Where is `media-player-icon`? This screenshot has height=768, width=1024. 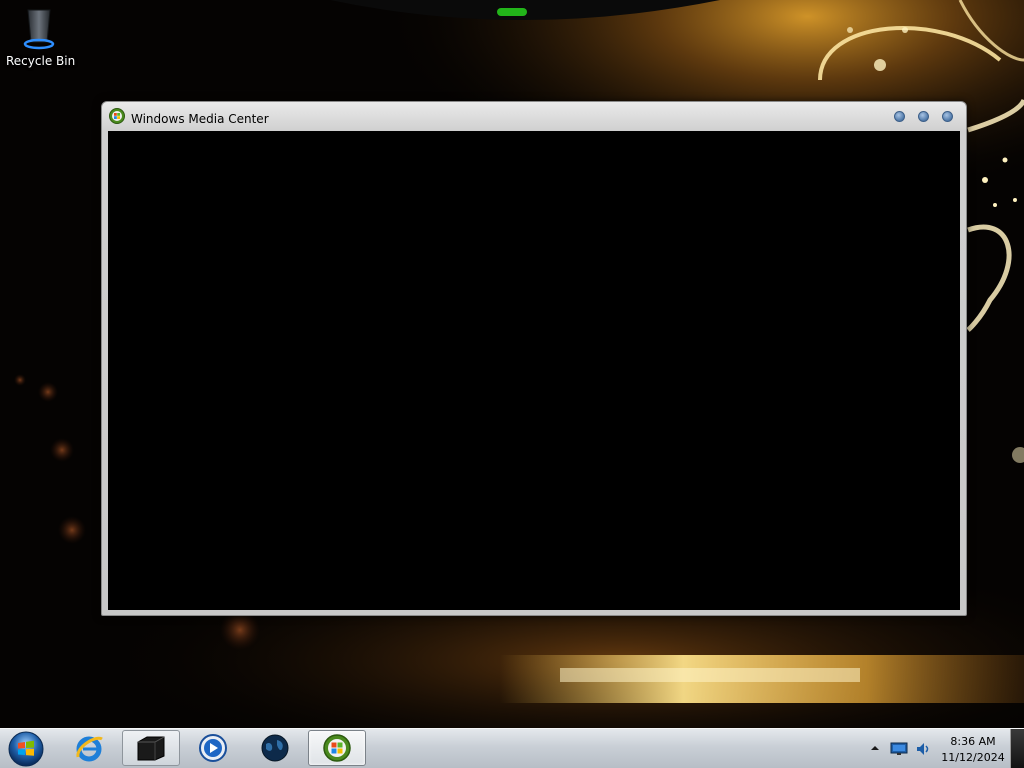 media-player-icon is located at coordinates (213, 748).